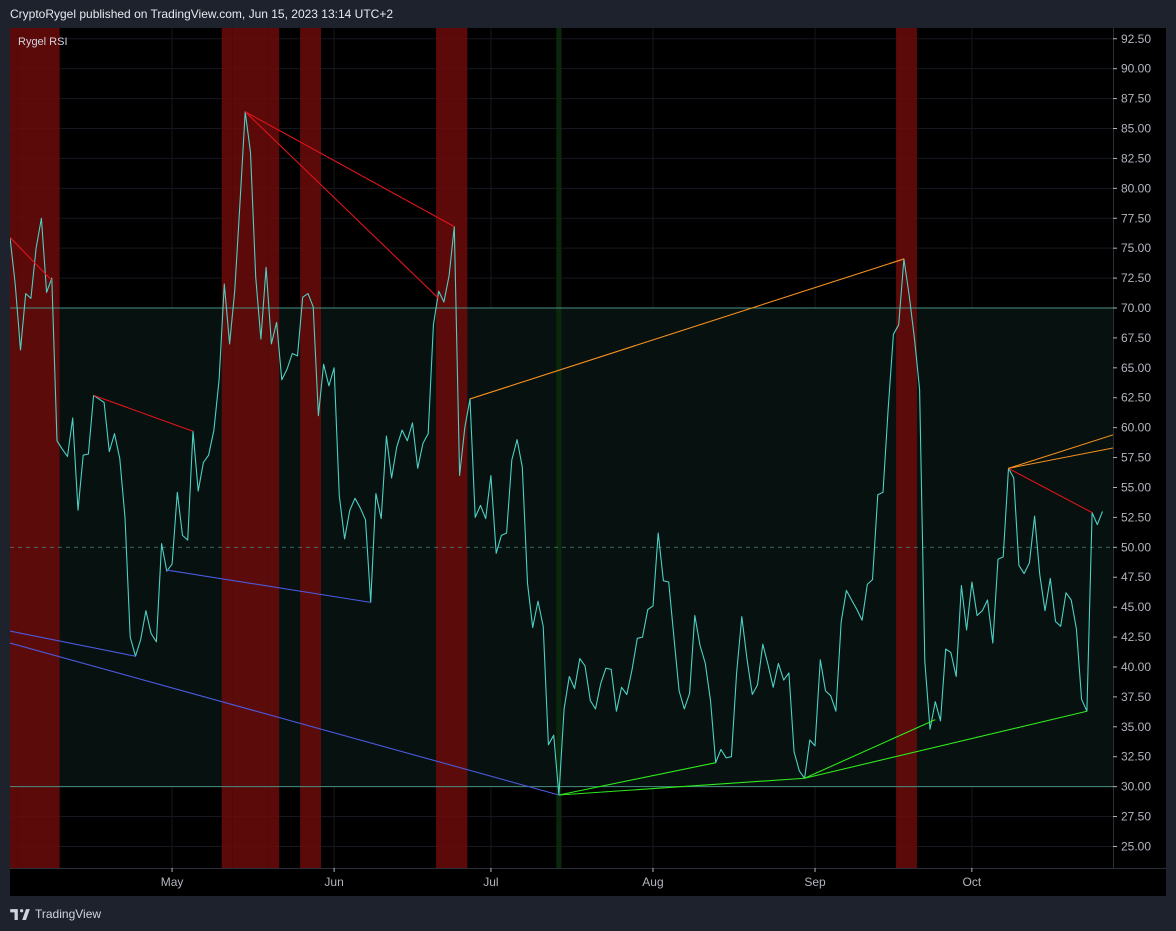  I want to click on oversold-zone, so click(559, 448).